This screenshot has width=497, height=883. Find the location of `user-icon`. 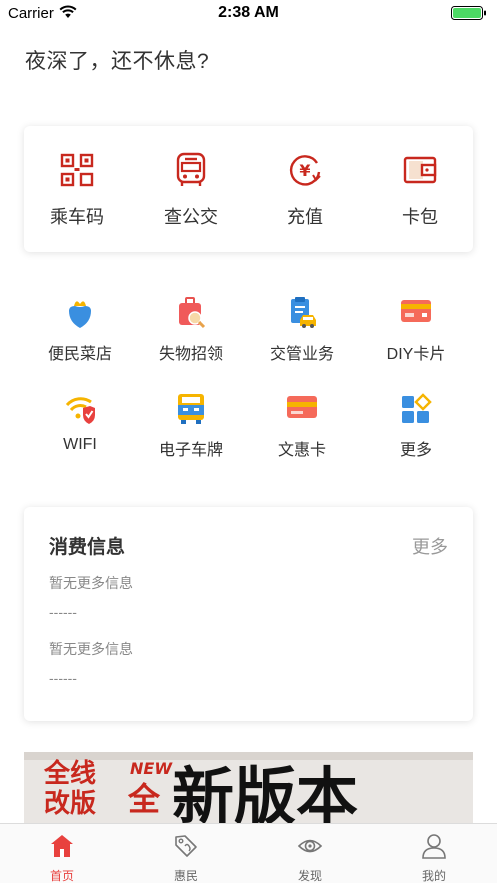

user-icon is located at coordinates (434, 846).